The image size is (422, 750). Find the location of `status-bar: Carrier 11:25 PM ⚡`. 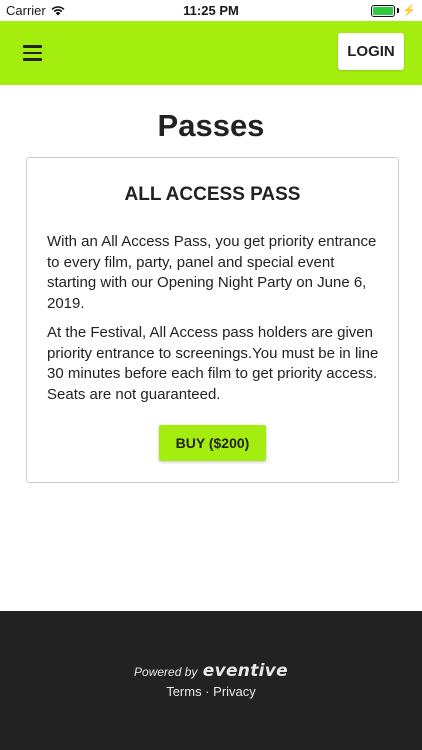

status-bar: Carrier 11:25 PM ⚡ is located at coordinates (211, 10).